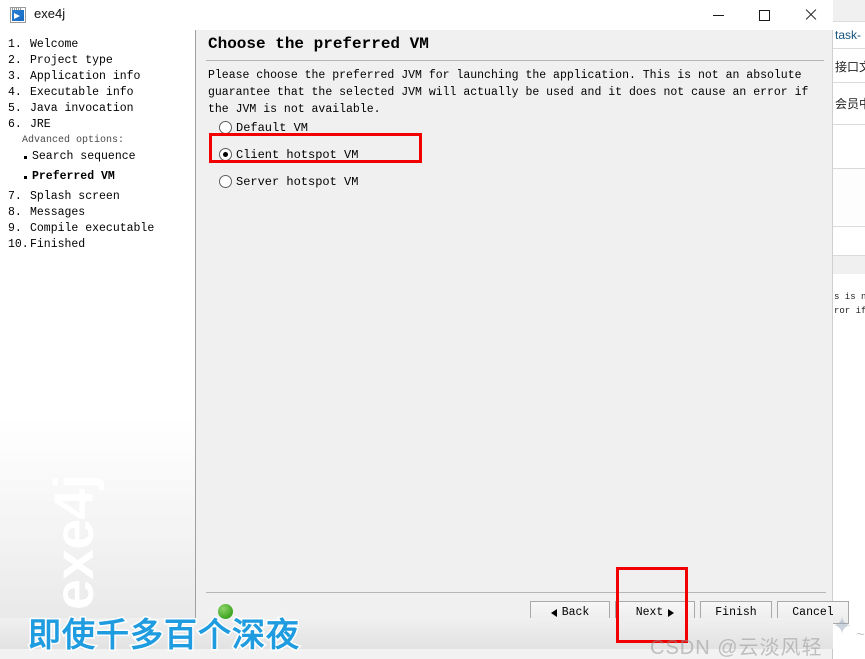  I want to click on background-text-line-2: 接口文, so click(850, 67).